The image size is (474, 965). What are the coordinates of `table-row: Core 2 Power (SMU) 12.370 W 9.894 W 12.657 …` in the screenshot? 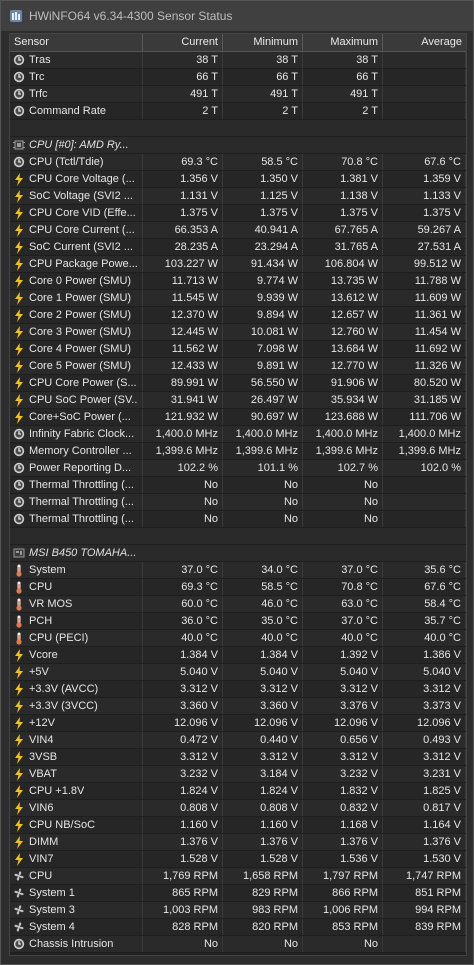 It's located at (238, 315).